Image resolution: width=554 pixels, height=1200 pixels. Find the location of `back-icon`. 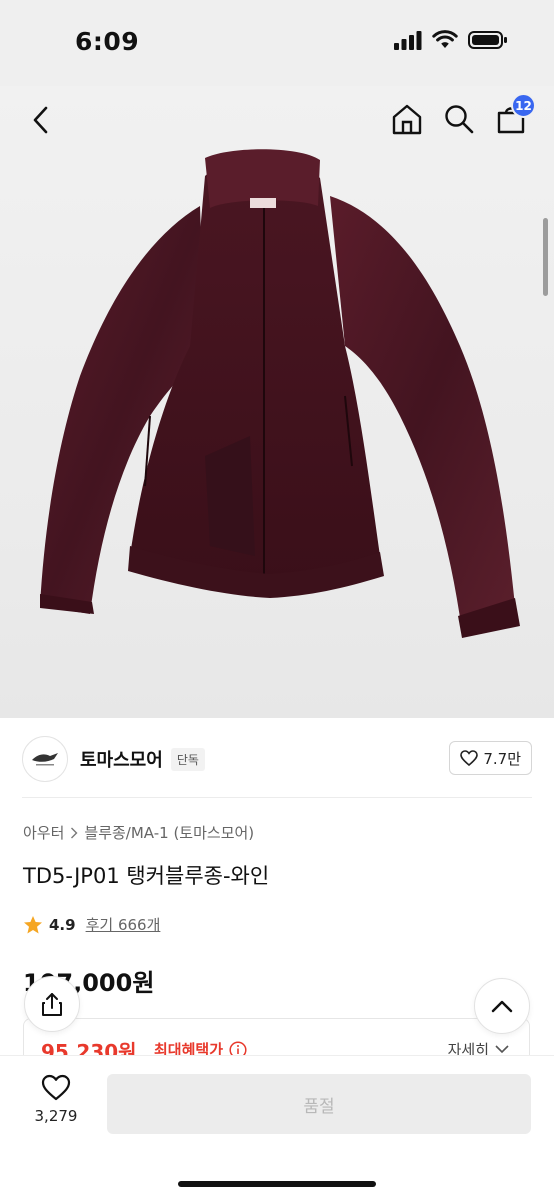

back-icon is located at coordinates (40, 120).